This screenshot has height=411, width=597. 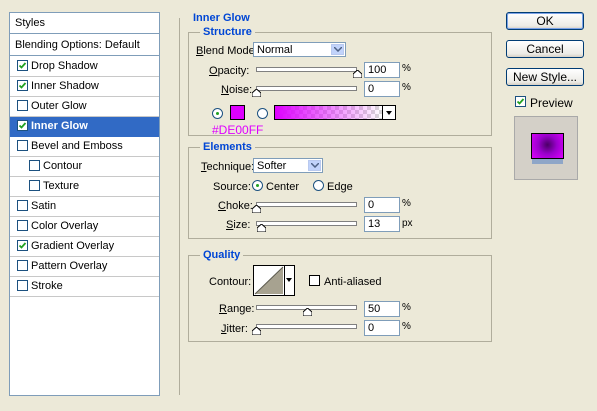 What do you see at coordinates (382, 70) in the screenshot?
I see `opacity-input: 100` at bounding box center [382, 70].